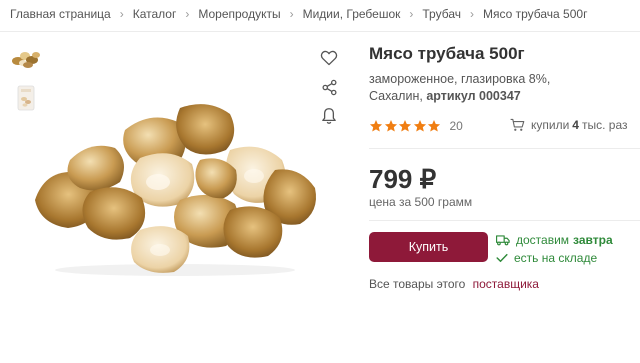 This screenshot has width=640, height=363. I want to click on truck-icon, so click(503, 240).